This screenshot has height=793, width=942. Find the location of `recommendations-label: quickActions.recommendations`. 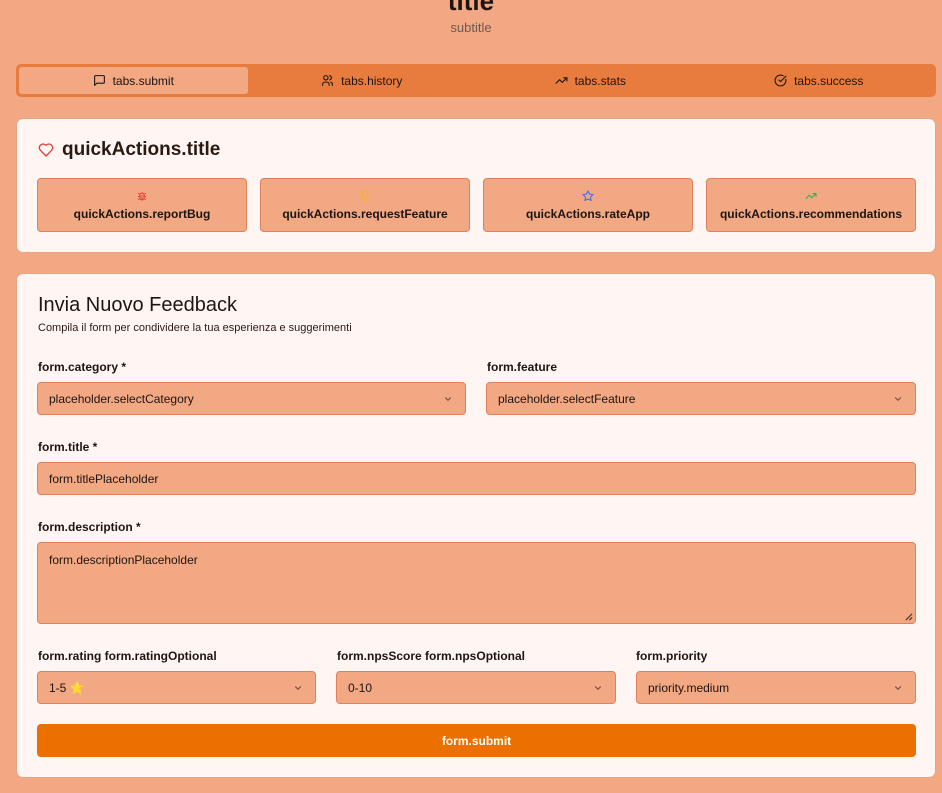

recommendations-label: quickActions.recommendations is located at coordinates (811, 213).